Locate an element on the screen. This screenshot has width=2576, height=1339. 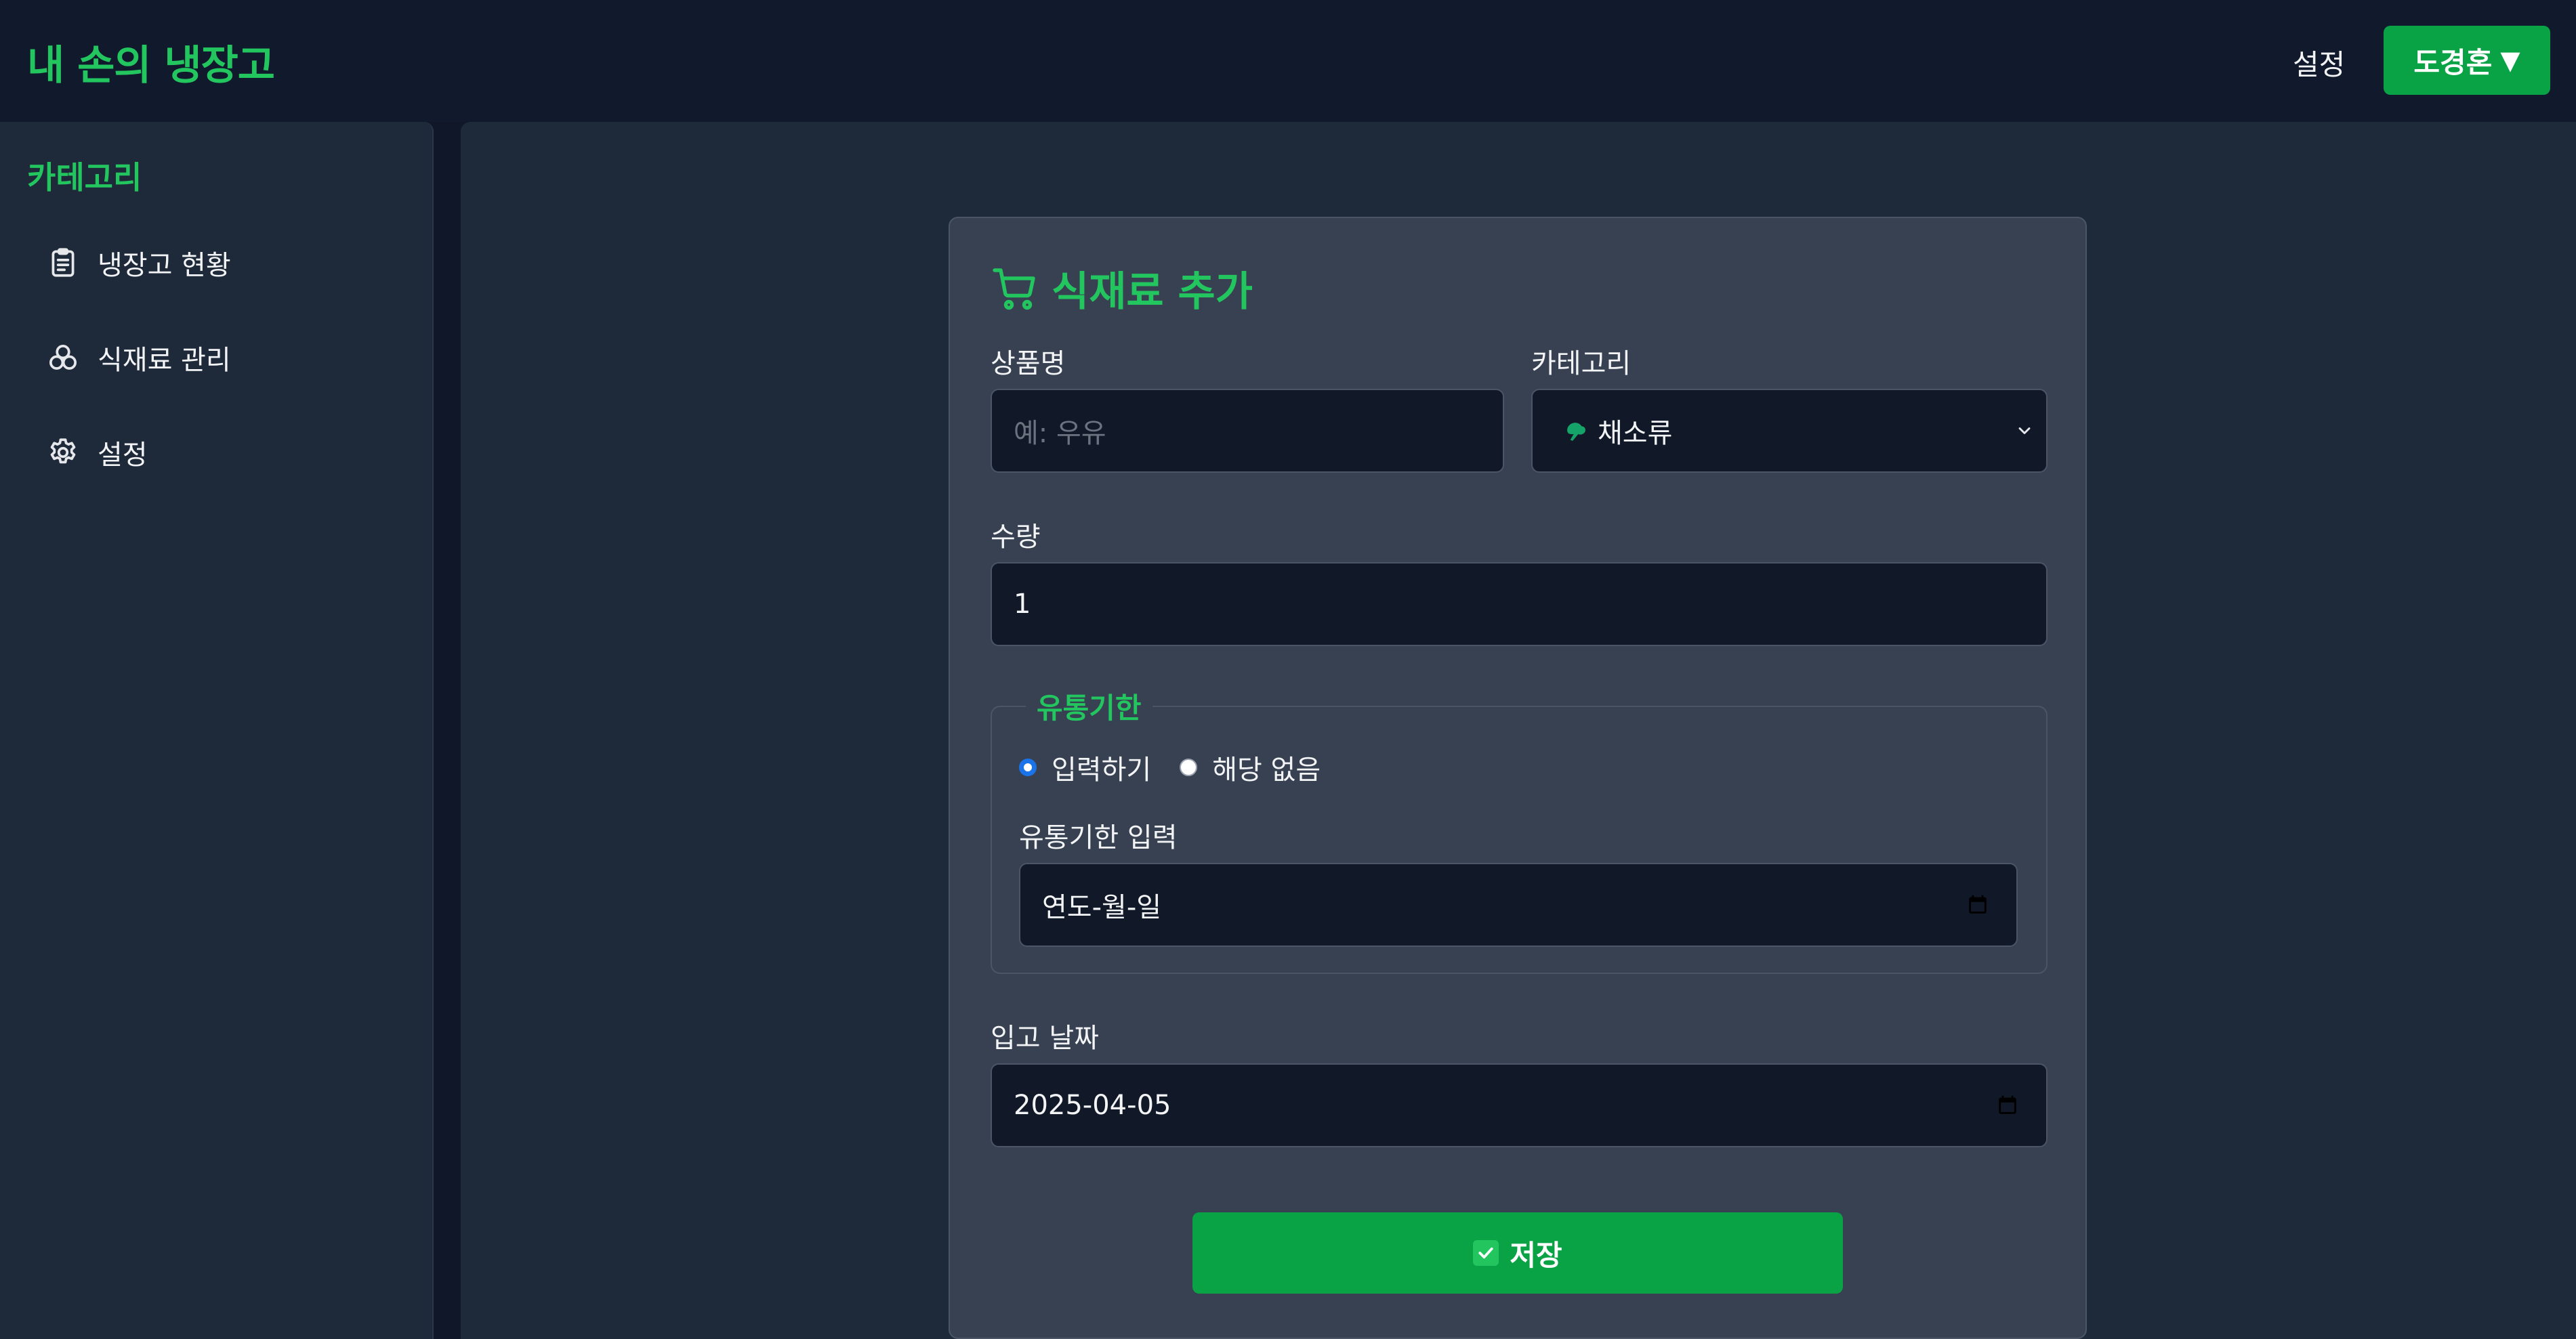
sidebar-item-ingredients: 식재료 관리 is located at coordinates (138, 357).